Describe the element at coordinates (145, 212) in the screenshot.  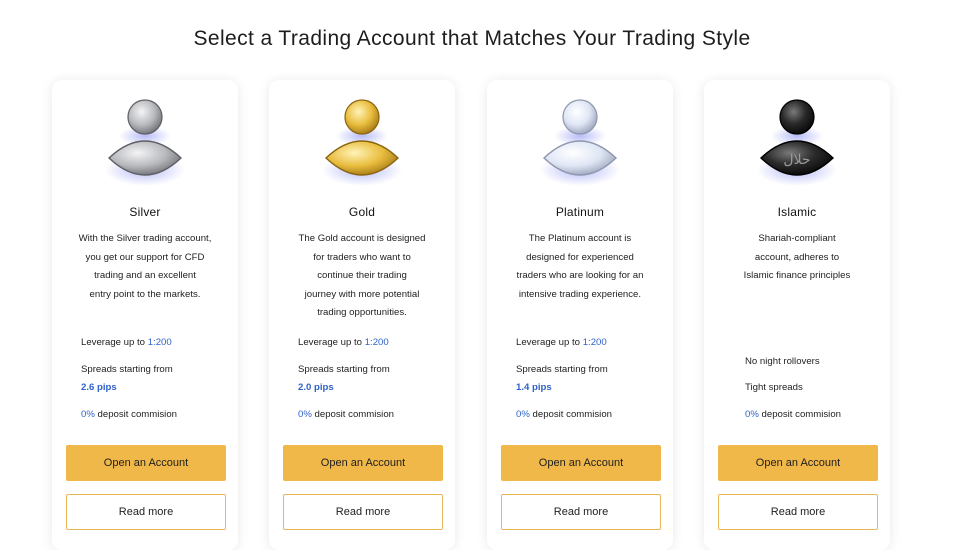
I see `account-name: Silver` at that location.